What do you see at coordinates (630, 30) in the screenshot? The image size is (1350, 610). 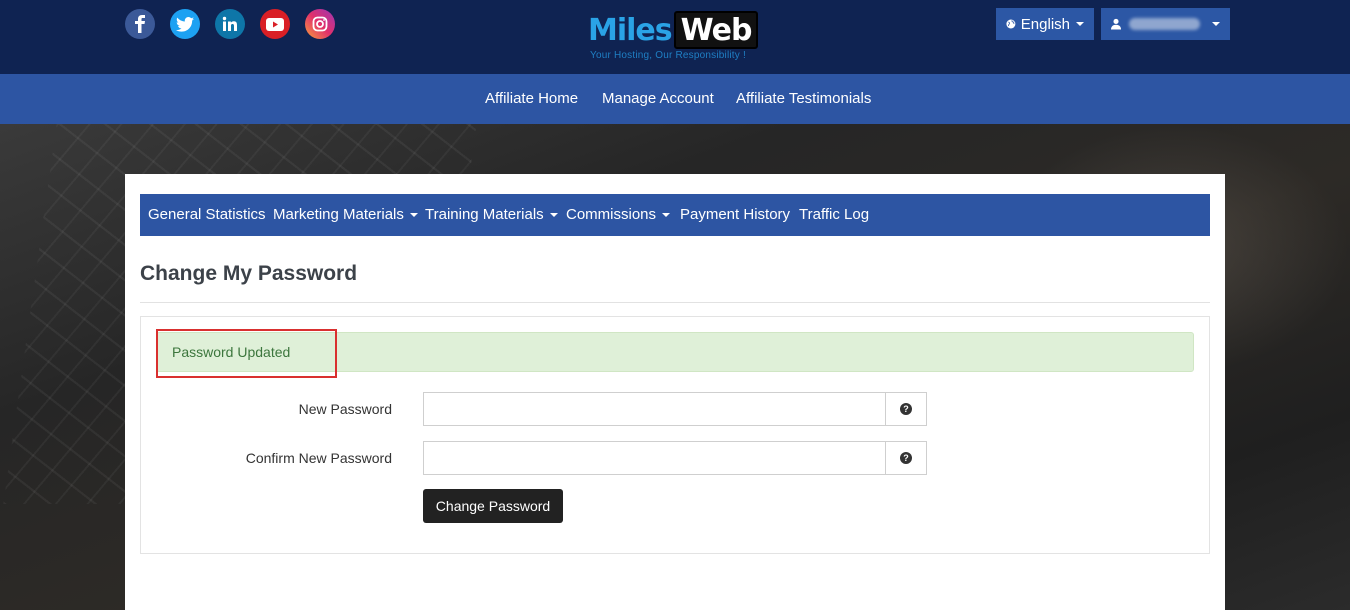 I see `logo-miles-text: Miles` at bounding box center [630, 30].